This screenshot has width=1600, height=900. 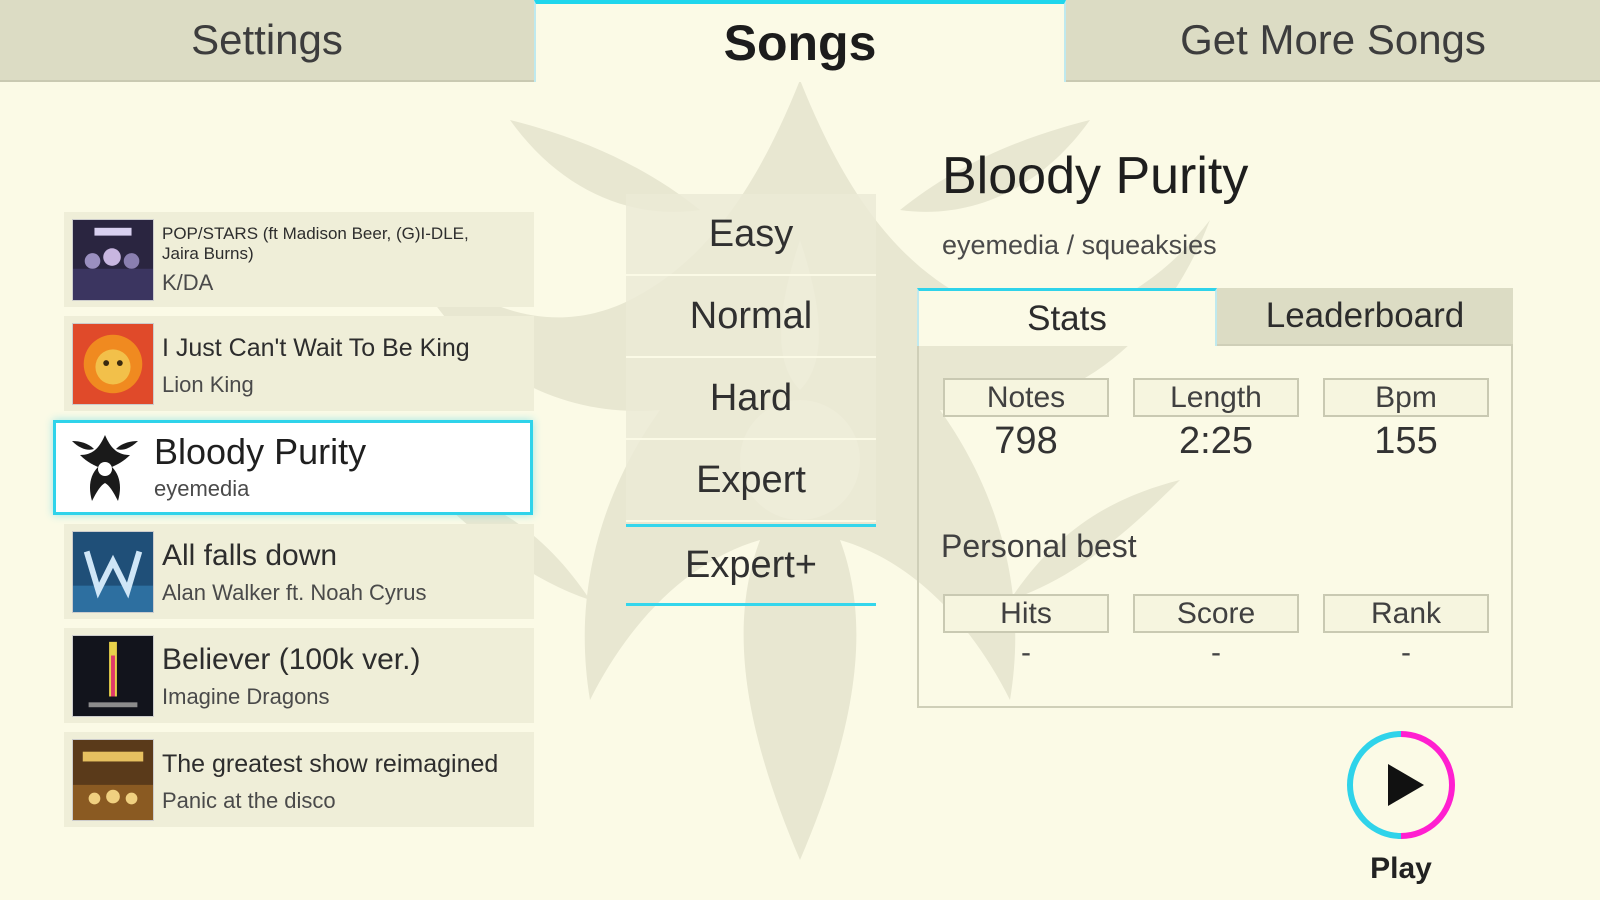 I want to click on difficulty-expert: Expert, so click(x=751, y=481).